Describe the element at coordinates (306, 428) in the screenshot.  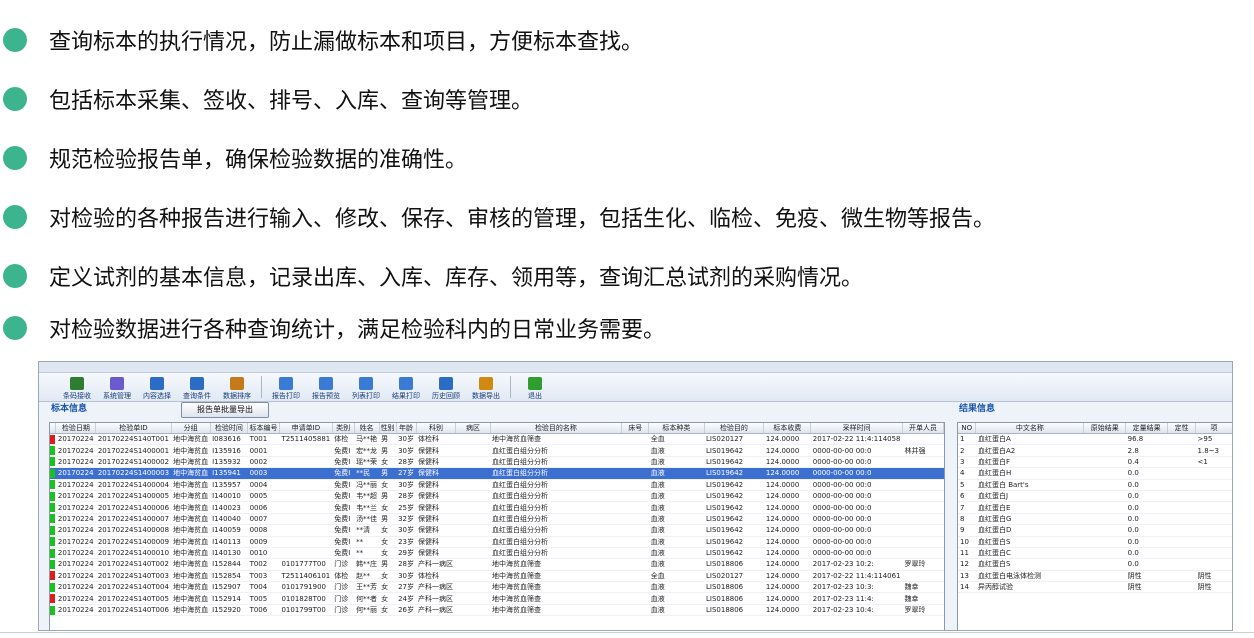
I see `column-header: 申请单ID` at that location.